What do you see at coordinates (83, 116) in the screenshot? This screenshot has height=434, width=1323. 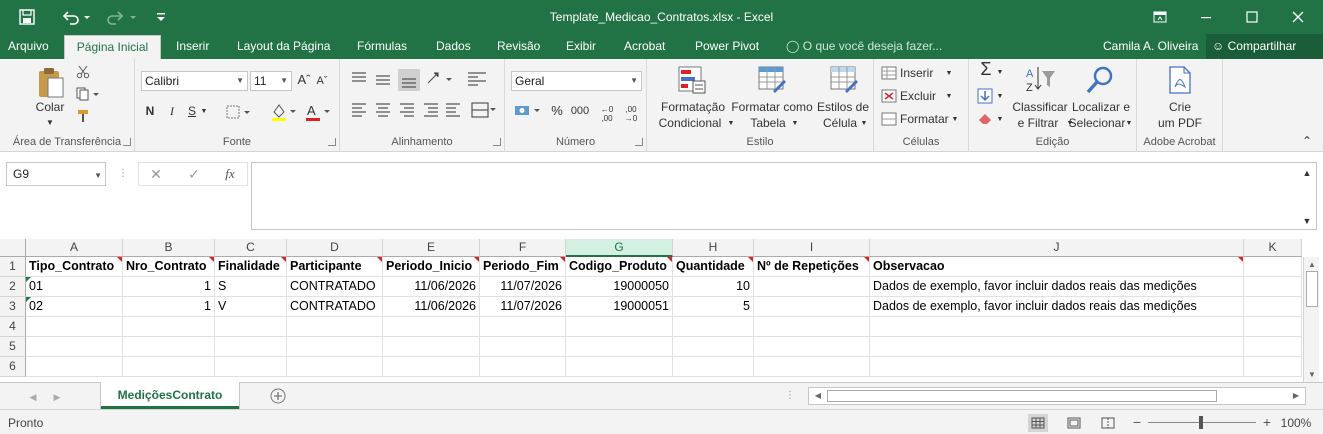 I see `format-painter-icon` at bounding box center [83, 116].